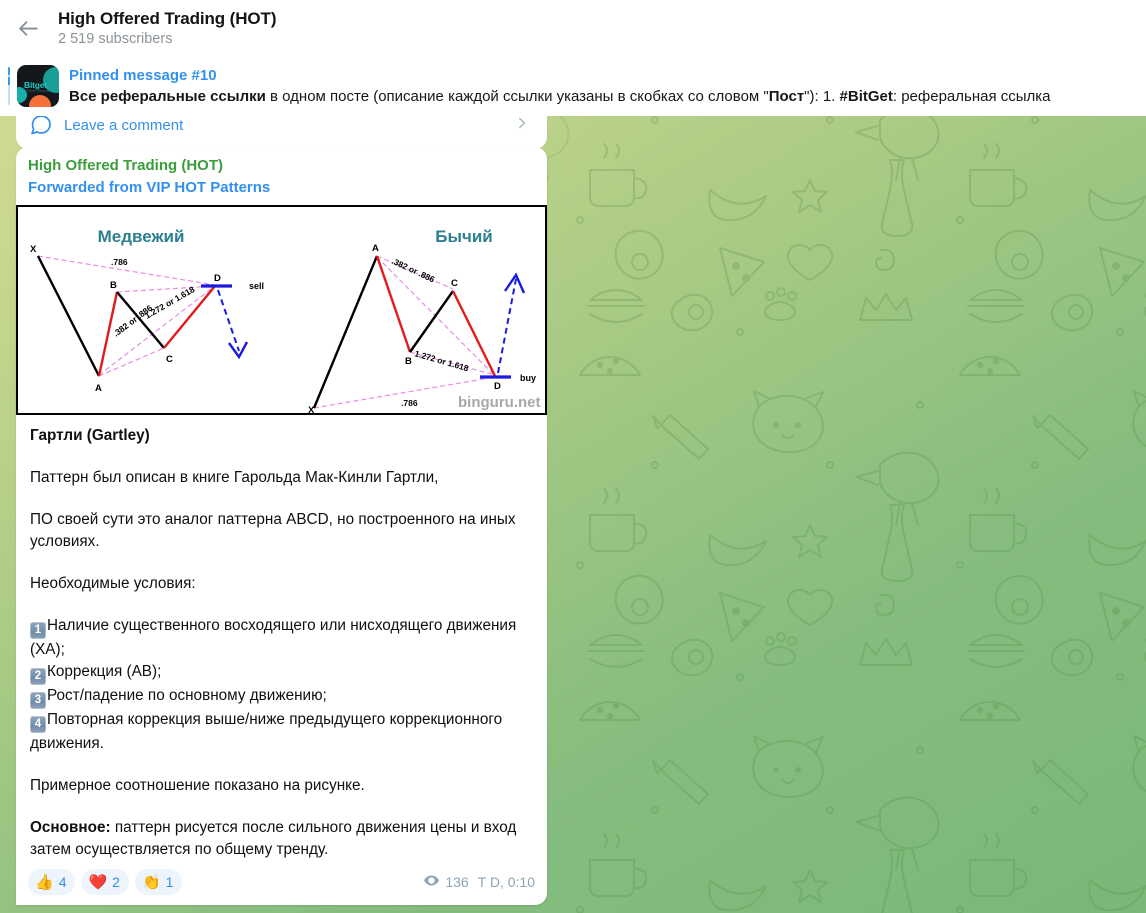 The height and width of the screenshot is (913, 1146). I want to click on pinned-normal-2: "): 1., so click(822, 96).